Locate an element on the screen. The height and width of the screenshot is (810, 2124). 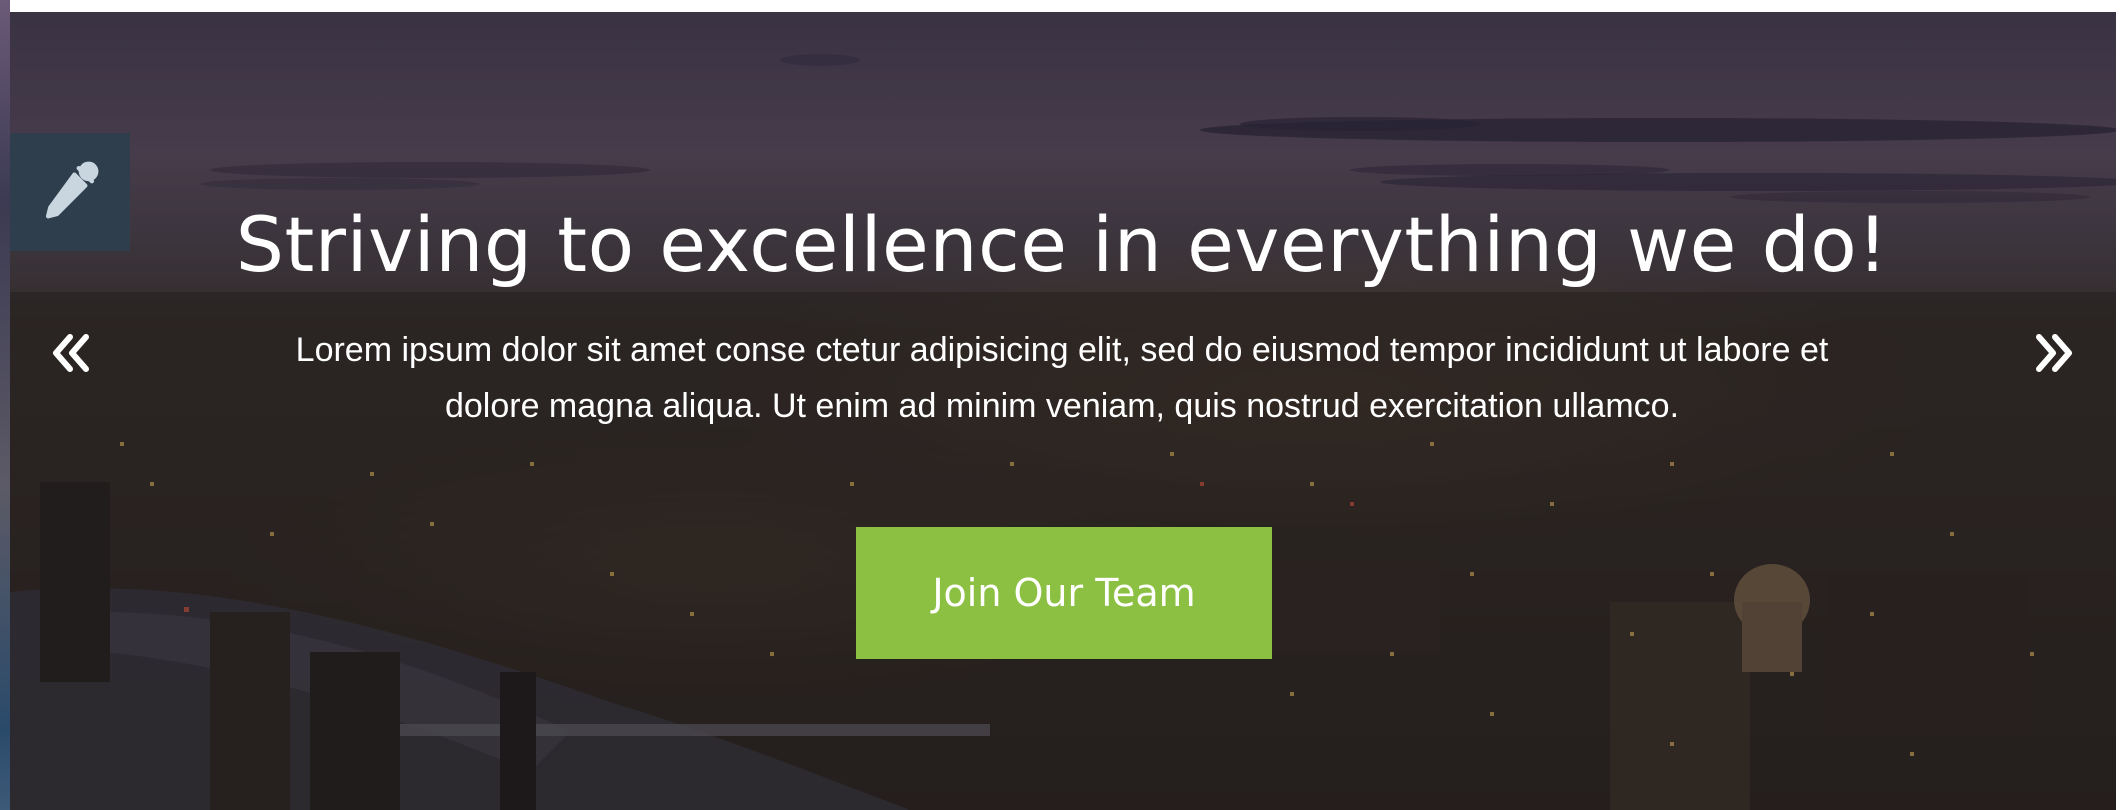
double-chevron-right-icon is located at coordinates (2055, 355).